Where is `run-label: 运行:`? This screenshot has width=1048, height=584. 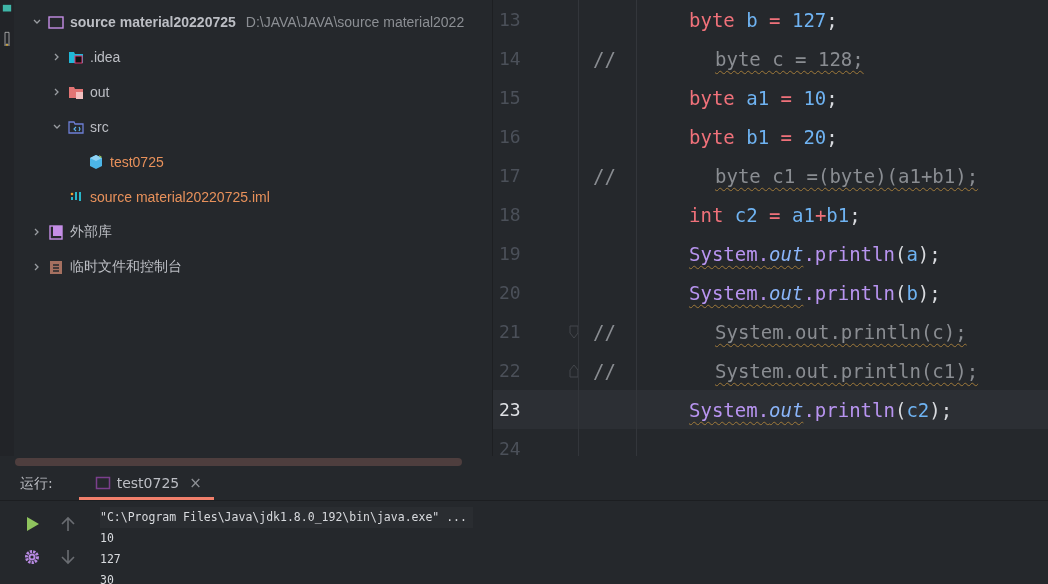 run-label: 运行: is located at coordinates (36, 484).